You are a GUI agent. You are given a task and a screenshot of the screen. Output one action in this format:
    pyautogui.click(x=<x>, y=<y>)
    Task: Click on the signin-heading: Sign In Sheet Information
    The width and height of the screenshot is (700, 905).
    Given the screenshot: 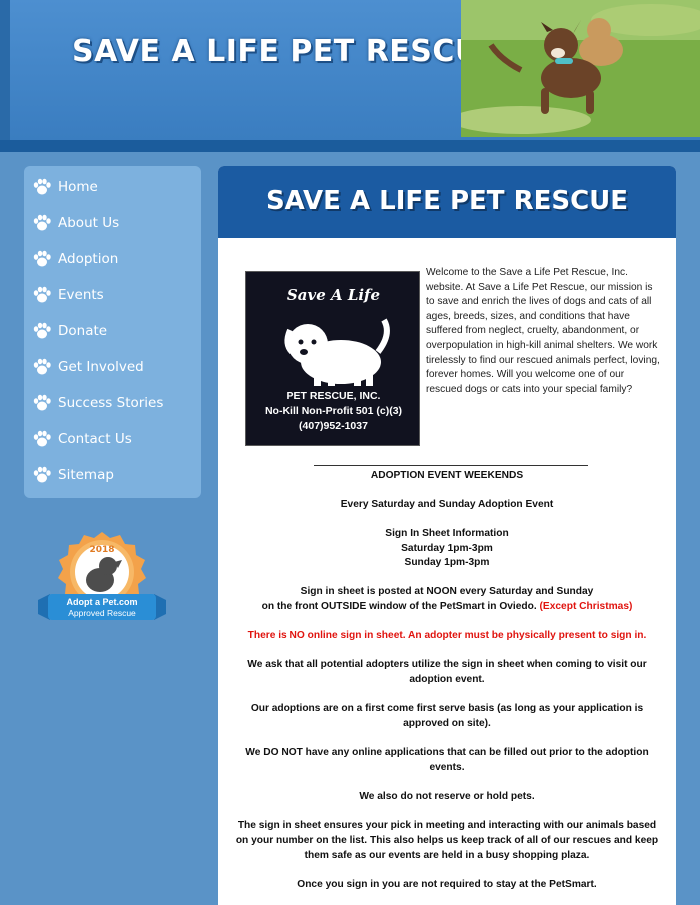 What is the action you would take?
    pyautogui.click(x=447, y=533)
    